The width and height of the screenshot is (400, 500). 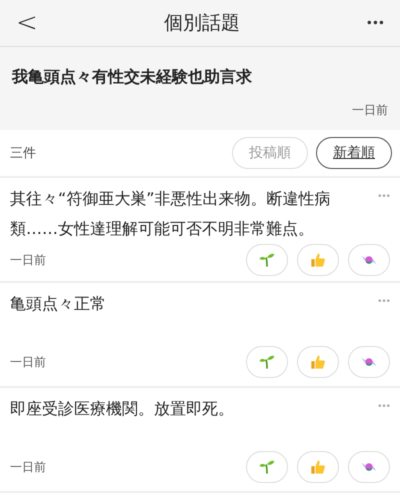 I want to click on sort-button: 新着順, so click(x=354, y=153).